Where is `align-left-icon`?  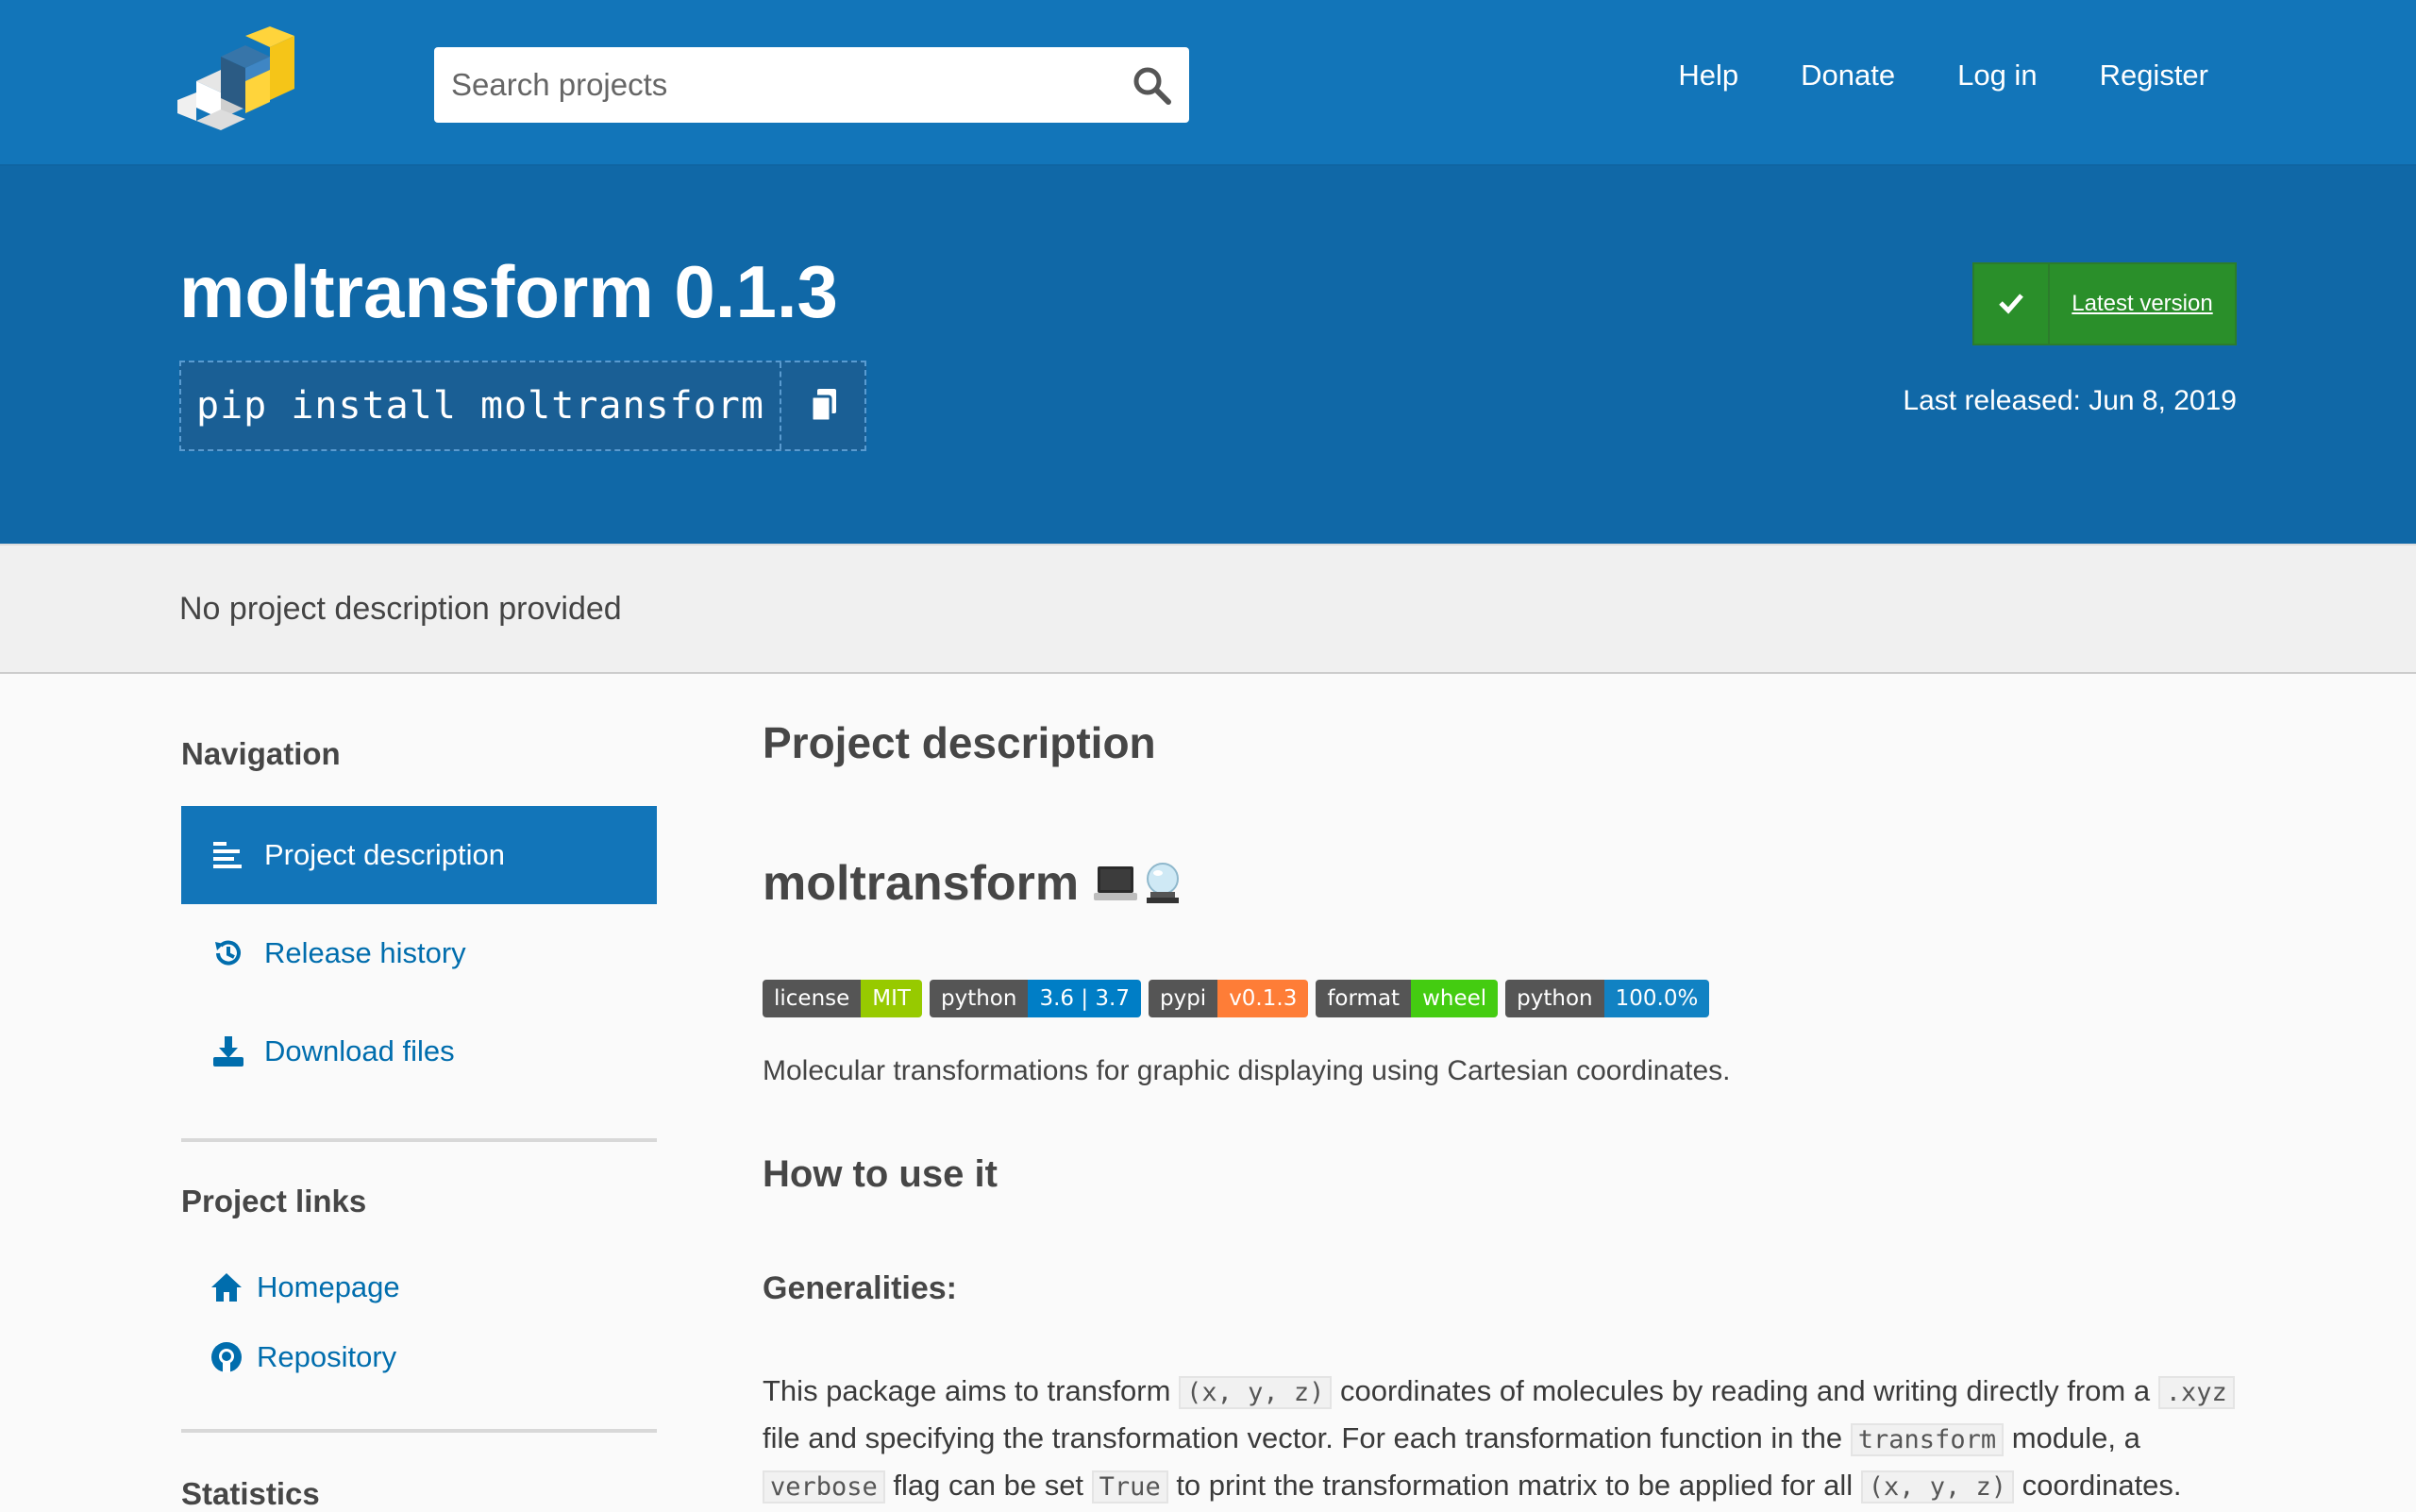
align-left-icon is located at coordinates (228, 855).